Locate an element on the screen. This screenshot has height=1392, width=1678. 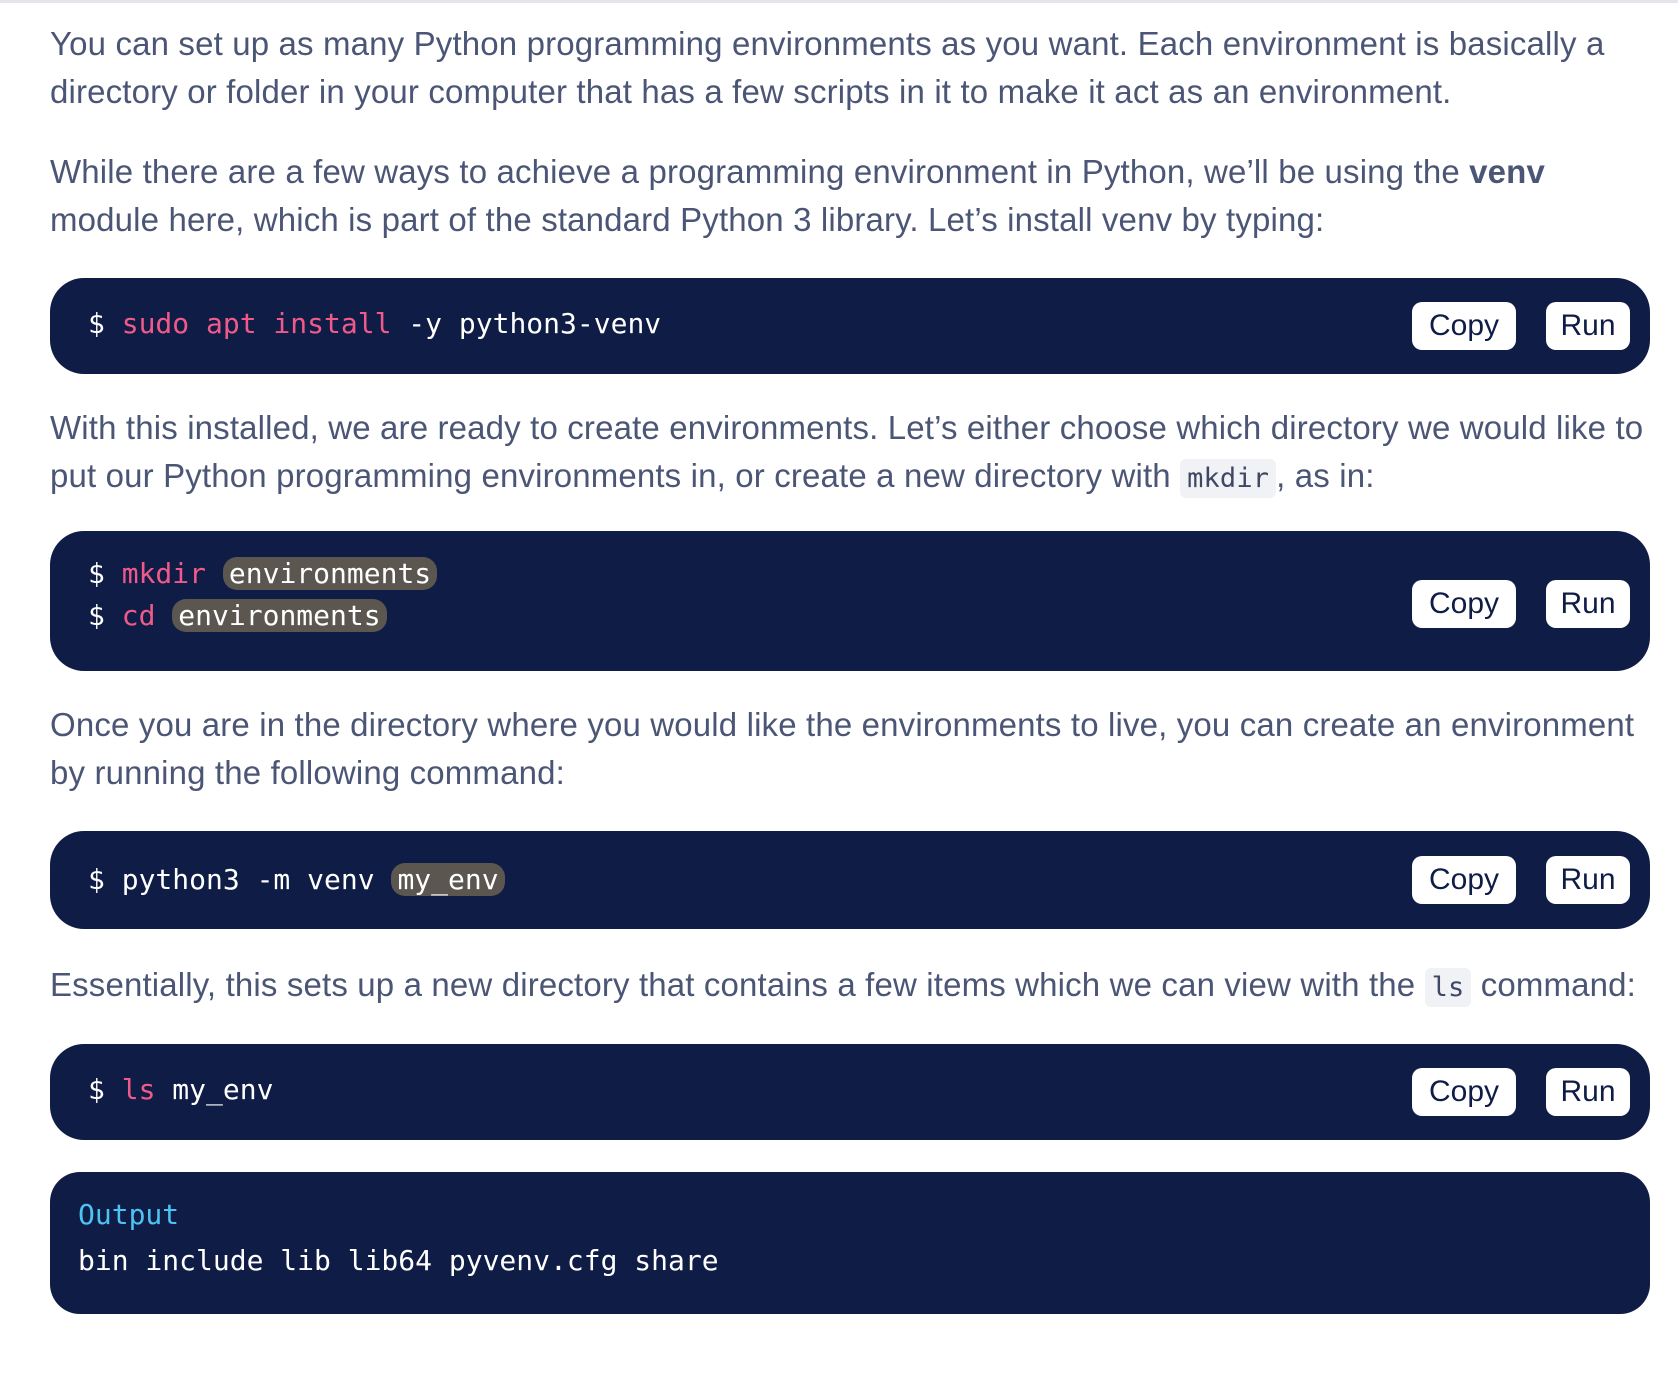
command-keyword: cd is located at coordinates (138, 615).